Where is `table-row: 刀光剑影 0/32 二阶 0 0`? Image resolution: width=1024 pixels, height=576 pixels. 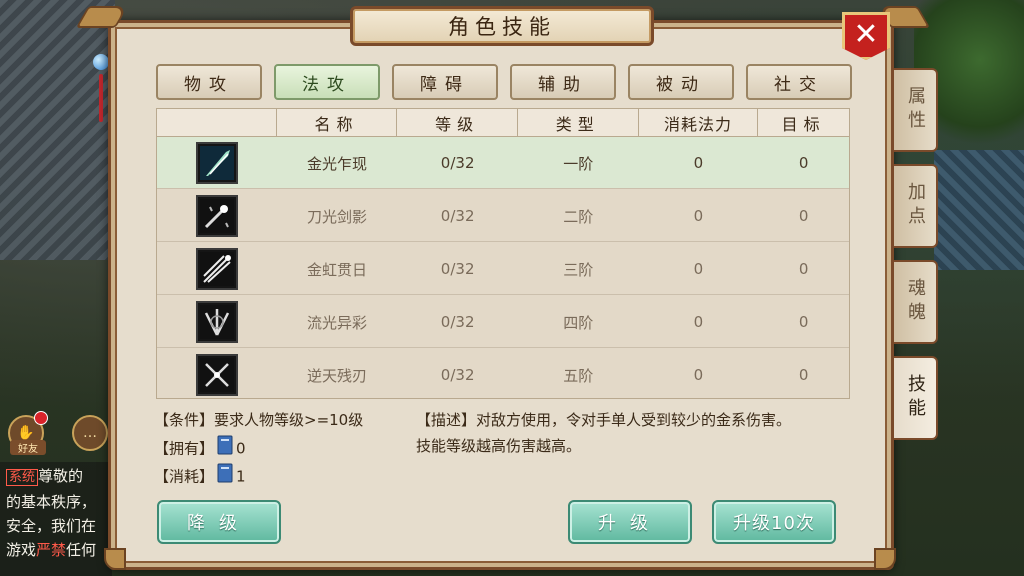
table-row: 刀光剑影 0/32 二阶 0 0 is located at coordinates (503, 216).